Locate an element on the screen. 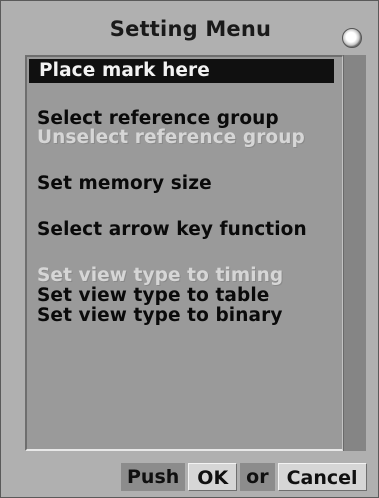 Image resolution: width=379 pixels, height=498 pixels. window-title: Setting Menu is located at coordinates (190, 29).